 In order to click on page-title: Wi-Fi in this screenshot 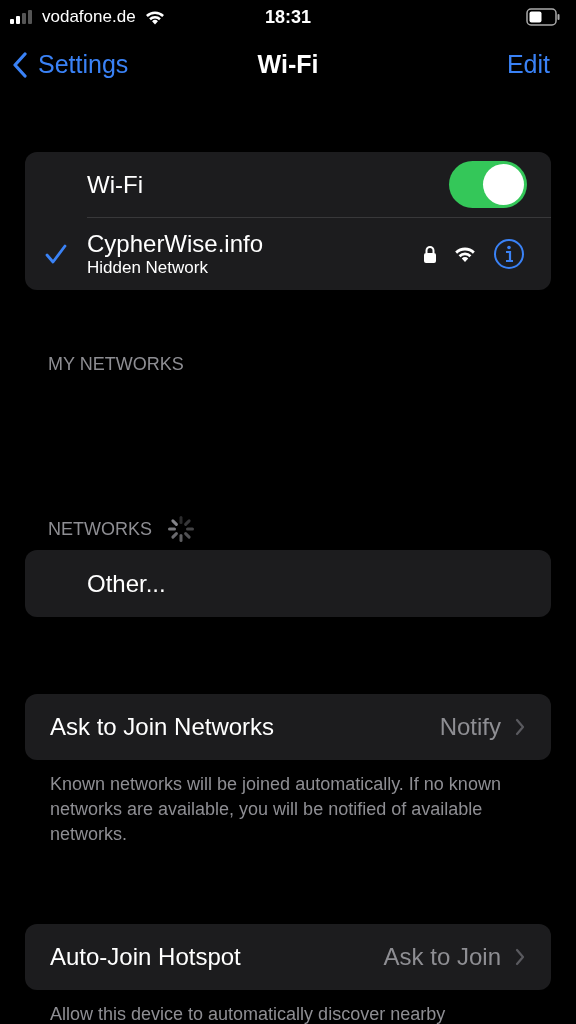, I will do `click(288, 65)`.